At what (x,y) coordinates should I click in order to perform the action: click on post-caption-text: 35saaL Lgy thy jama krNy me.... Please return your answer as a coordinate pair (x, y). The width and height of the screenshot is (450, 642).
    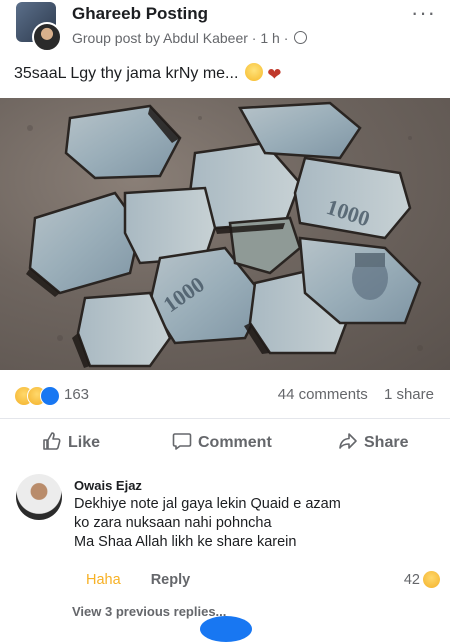
    Looking at the image, I should click on (126, 73).